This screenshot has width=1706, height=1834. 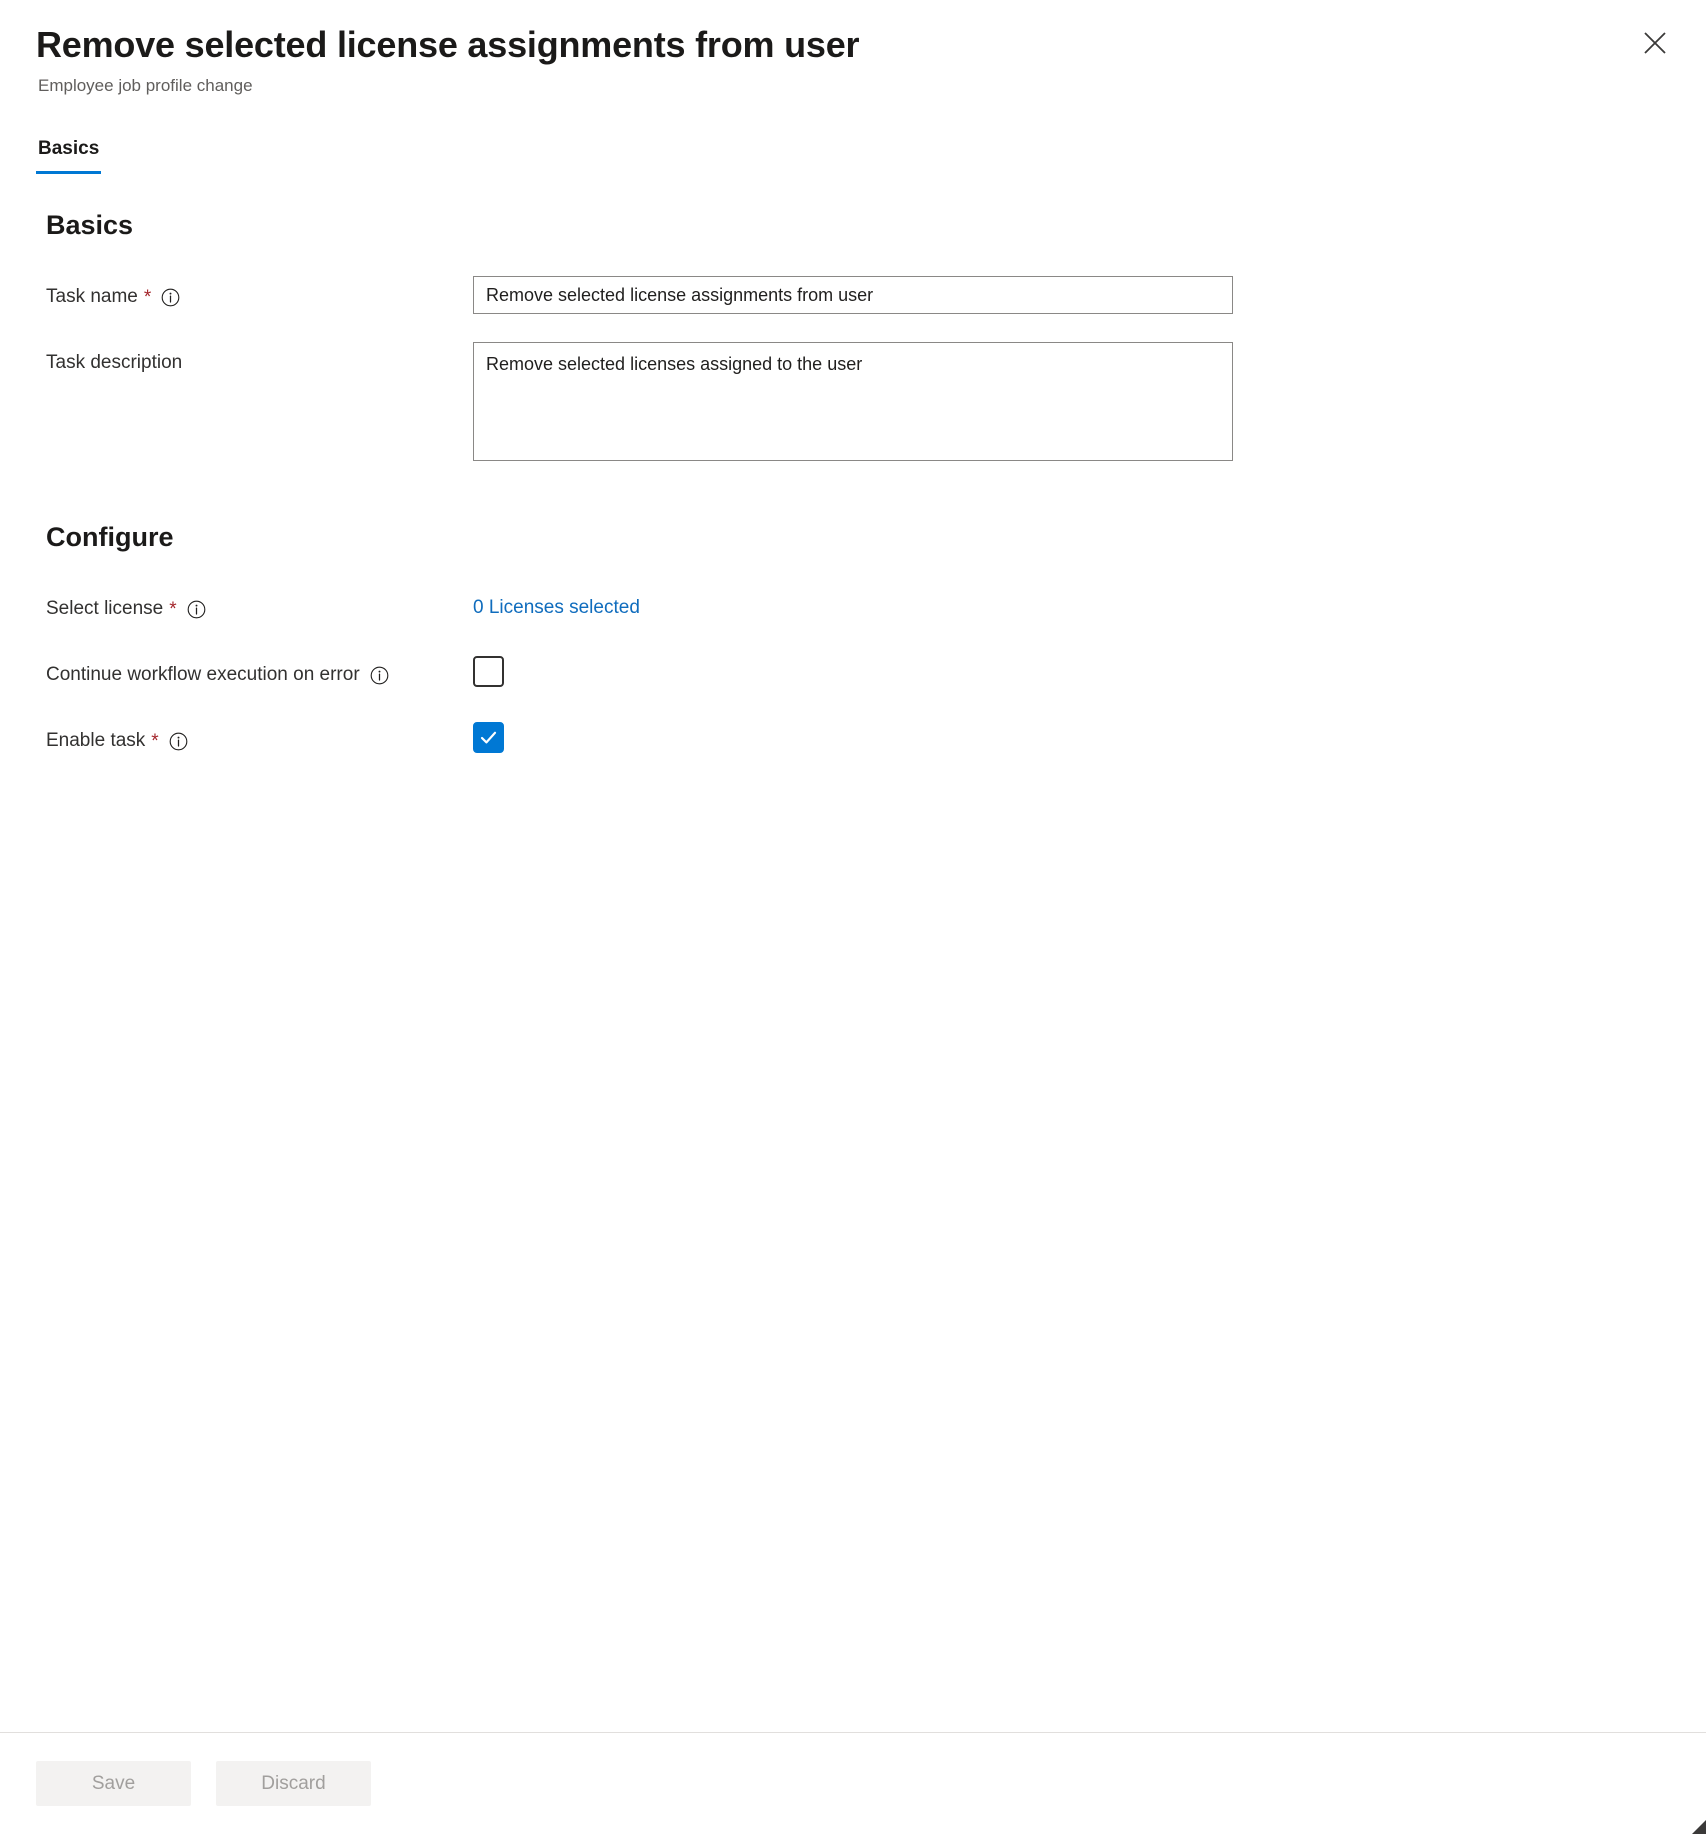 I want to click on form-row-task-description: Task description, so click(x=858, y=404).